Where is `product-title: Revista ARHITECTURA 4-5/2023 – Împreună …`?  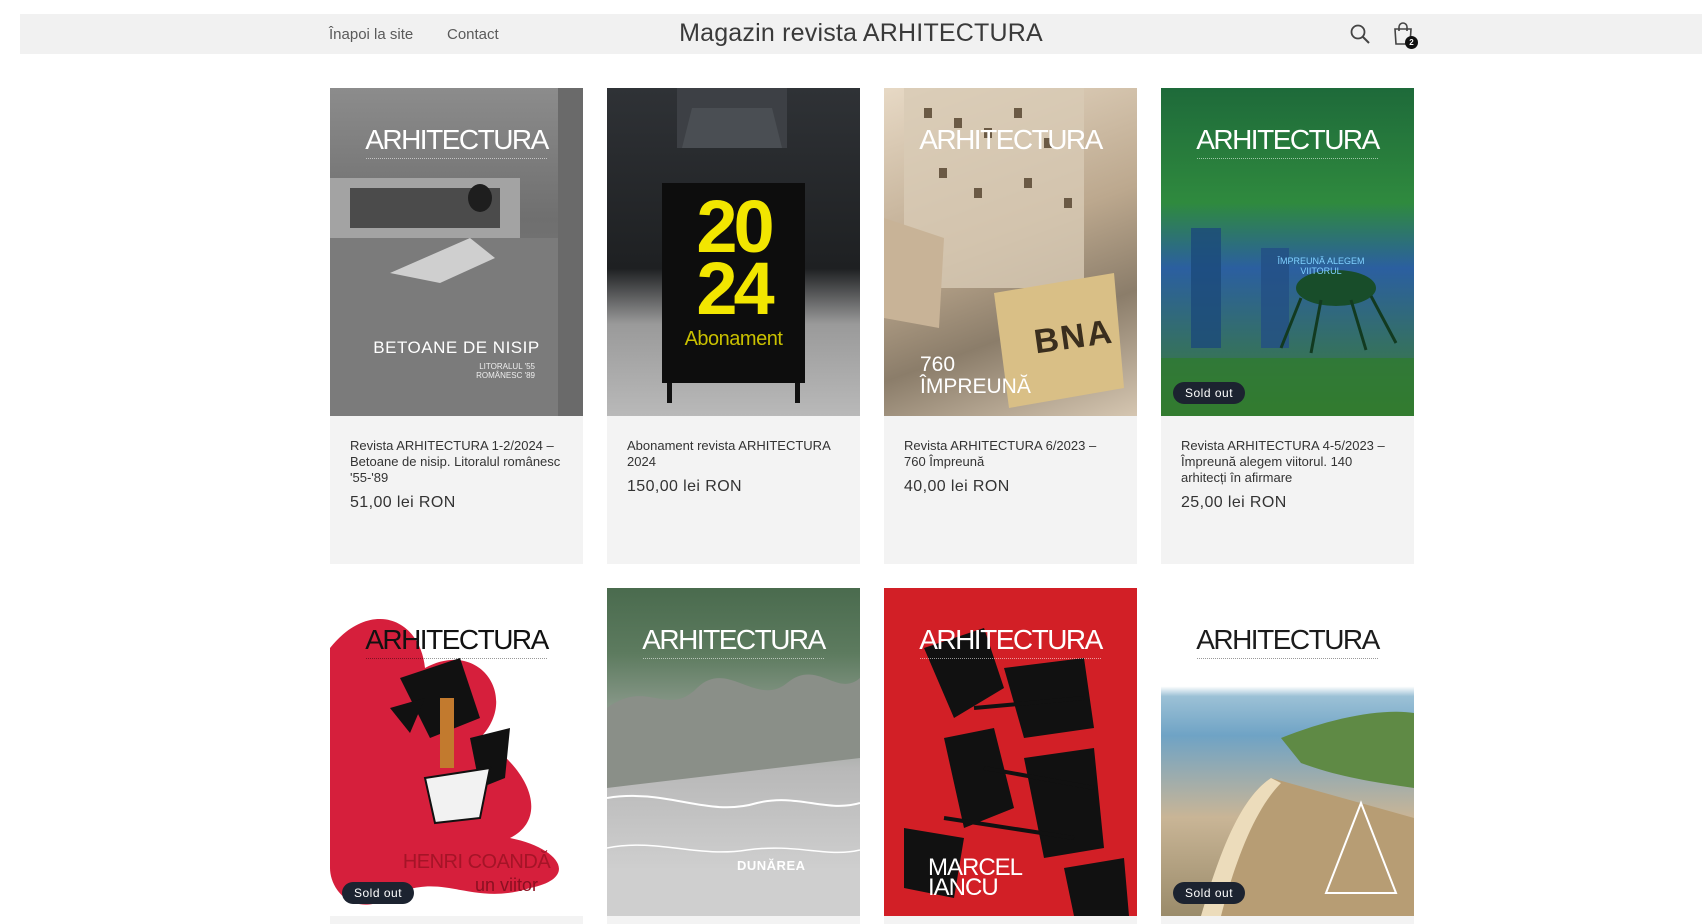 product-title: Revista ARHITECTURA 4-5/2023 – Împreună … is located at coordinates (1287, 462).